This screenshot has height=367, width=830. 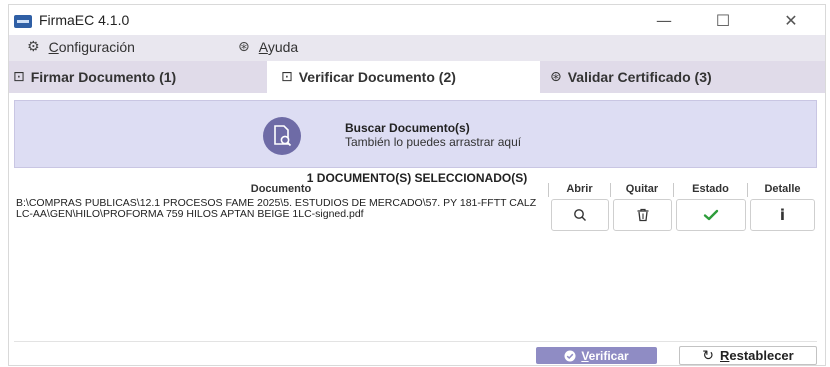 What do you see at coordinates (782, 189) in the screenshot?
I see `column-detalle: Detalle` at bounding box center [782, 189].